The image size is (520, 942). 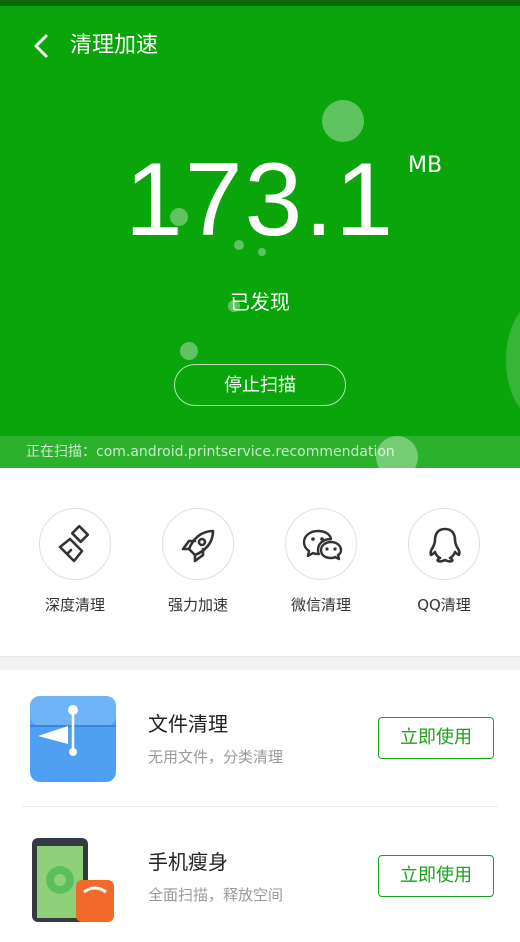 I want to click on tool-label: 微信清理, so click(x=320, y=605).